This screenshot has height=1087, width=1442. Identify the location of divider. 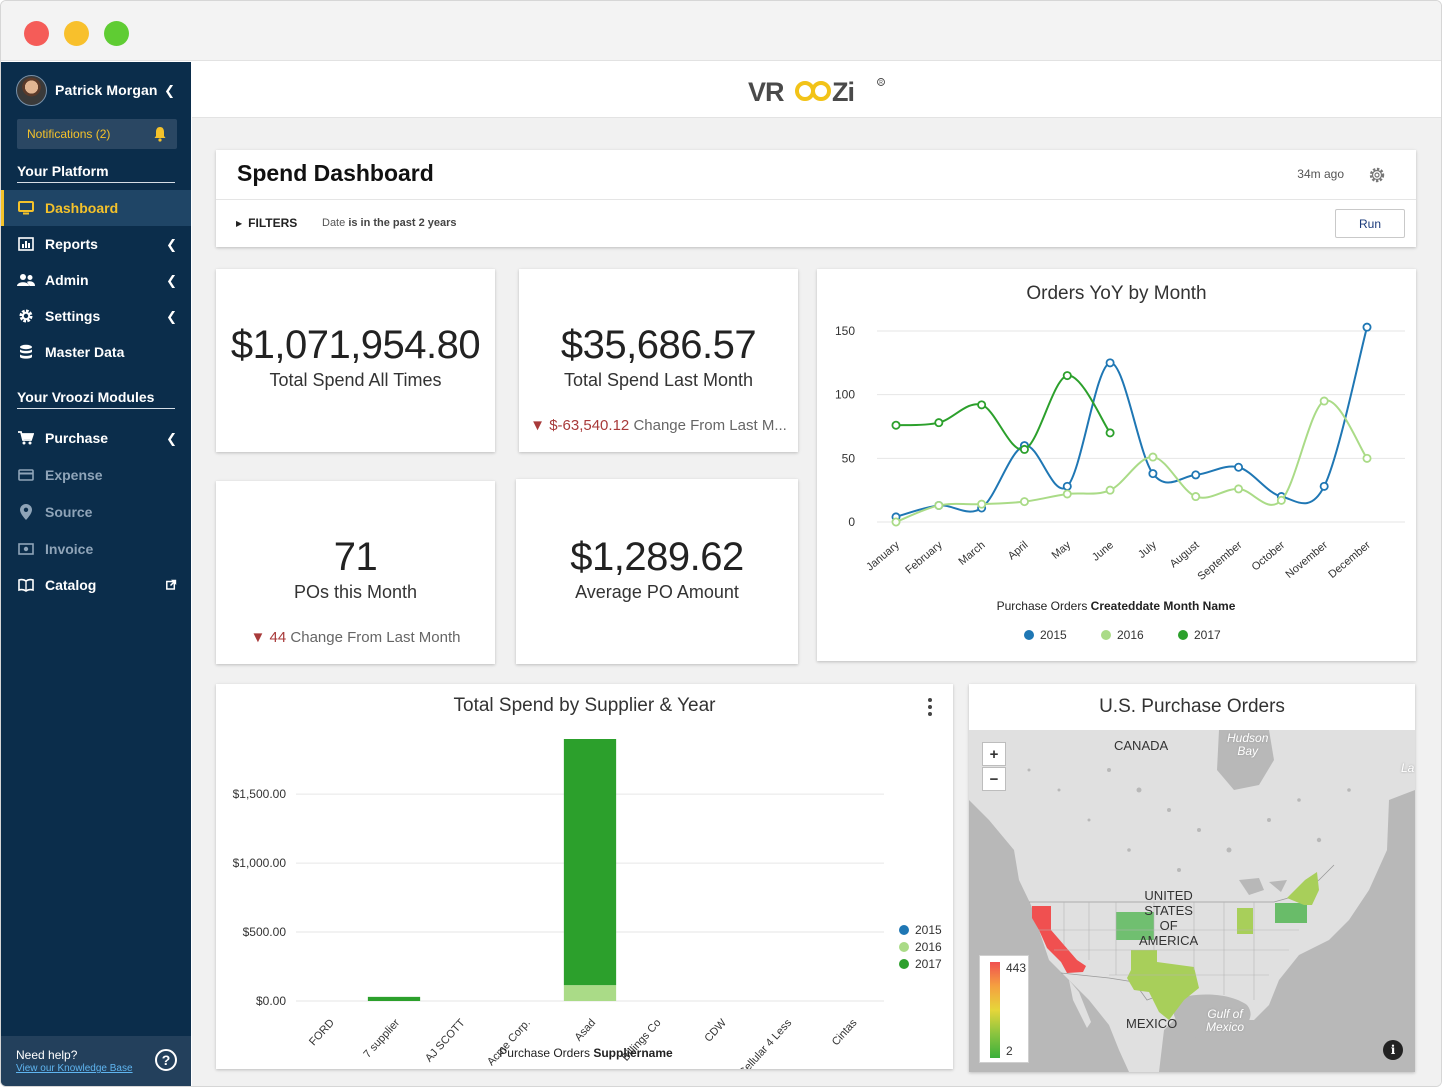
(816, 199).